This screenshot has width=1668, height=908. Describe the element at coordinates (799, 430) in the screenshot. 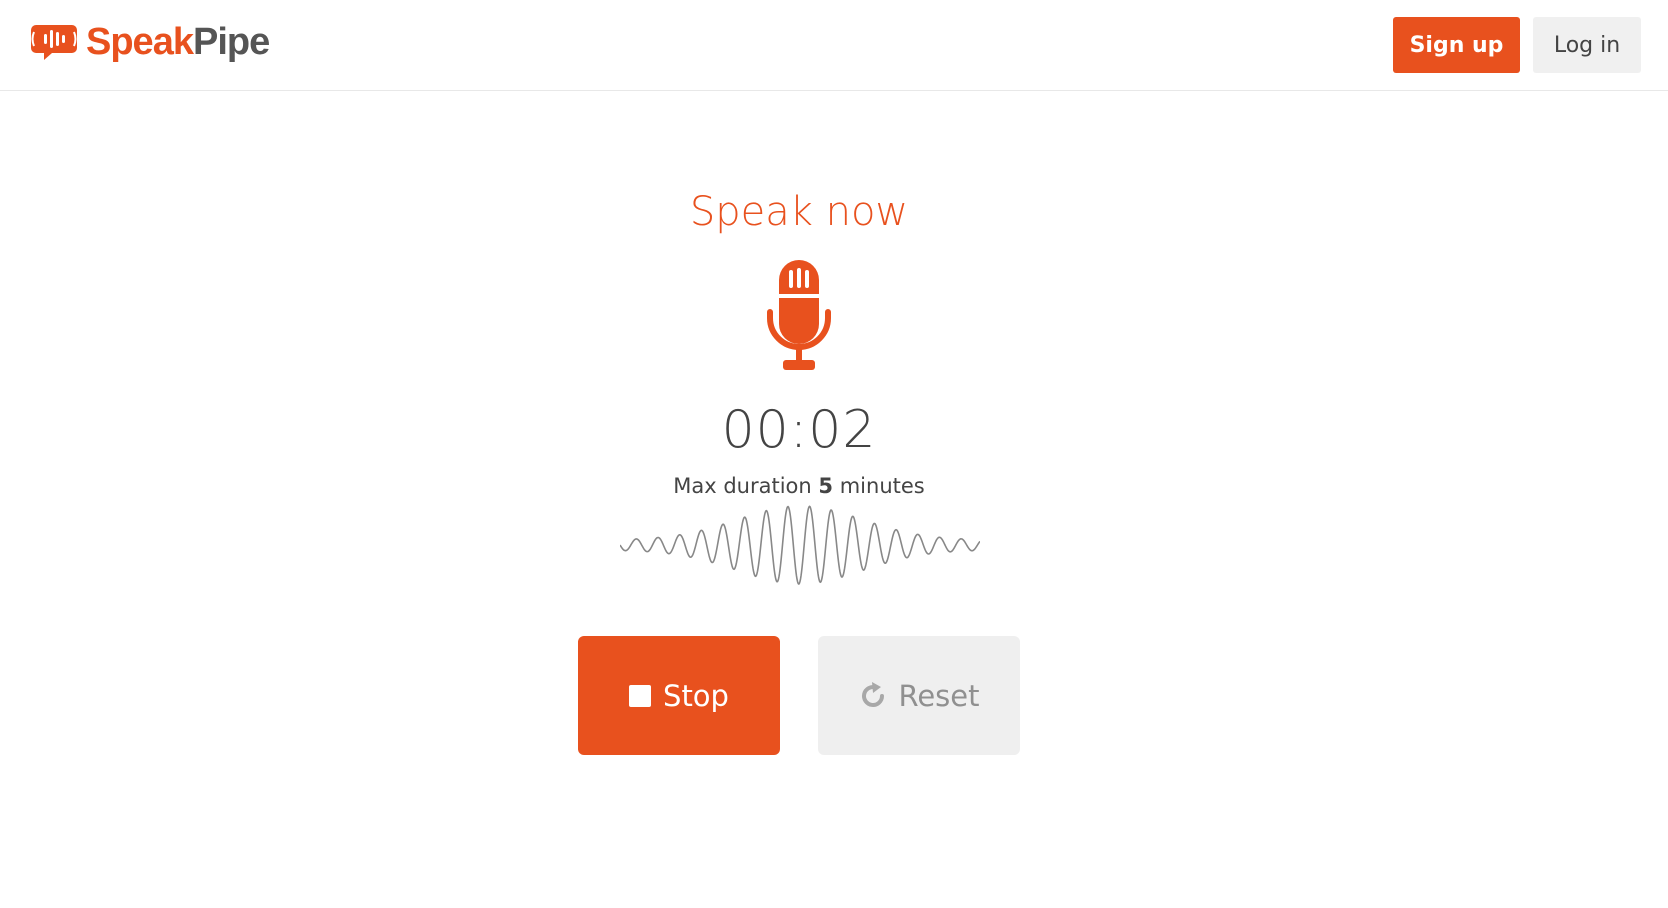

I see `recording-timer: 00:02` at that location.